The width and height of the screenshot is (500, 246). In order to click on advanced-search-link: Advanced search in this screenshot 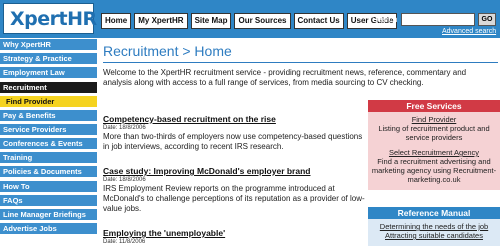, I will do `click(469, 31)`.